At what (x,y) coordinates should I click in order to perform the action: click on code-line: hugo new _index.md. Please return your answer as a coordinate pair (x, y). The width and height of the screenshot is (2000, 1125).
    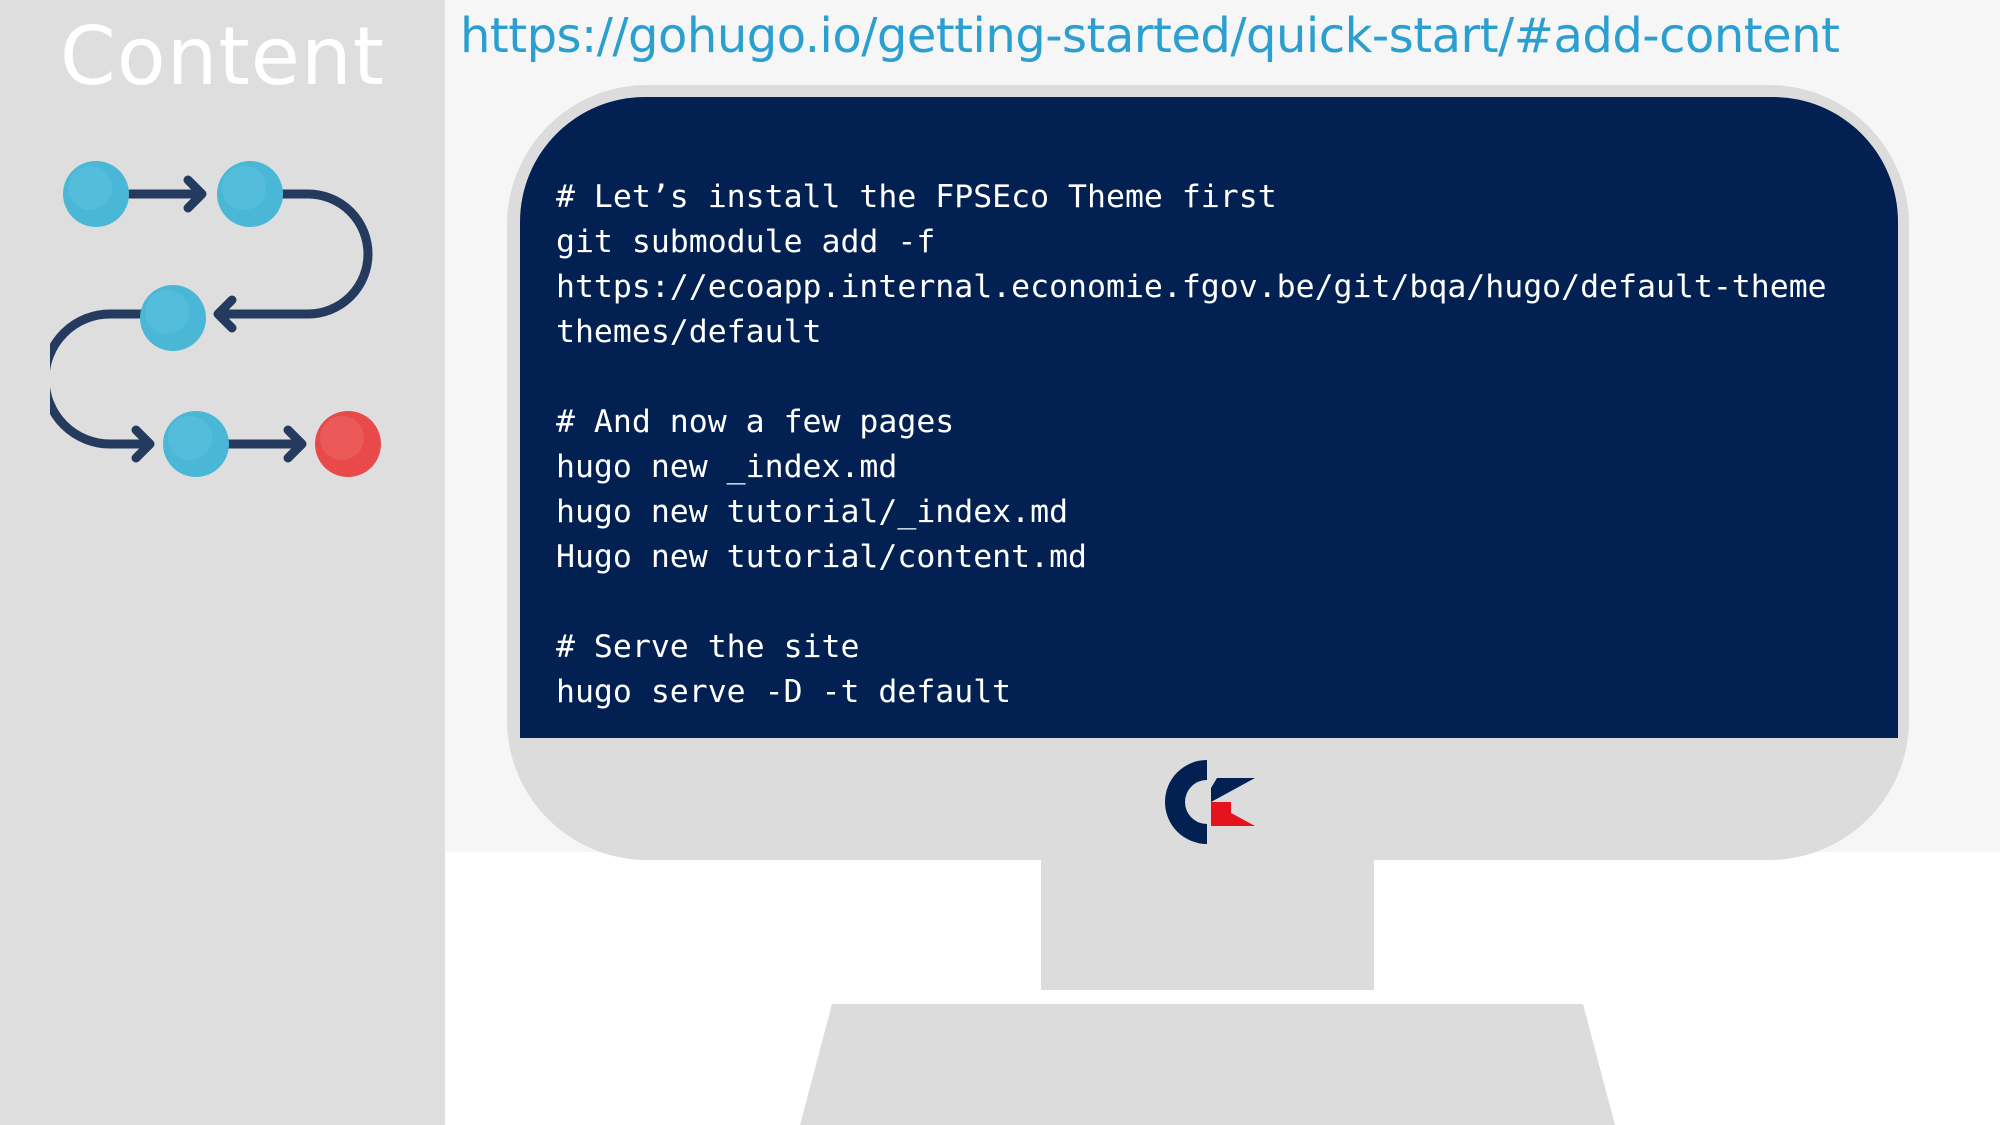
    Looking at the image, I should click on (727, 467).